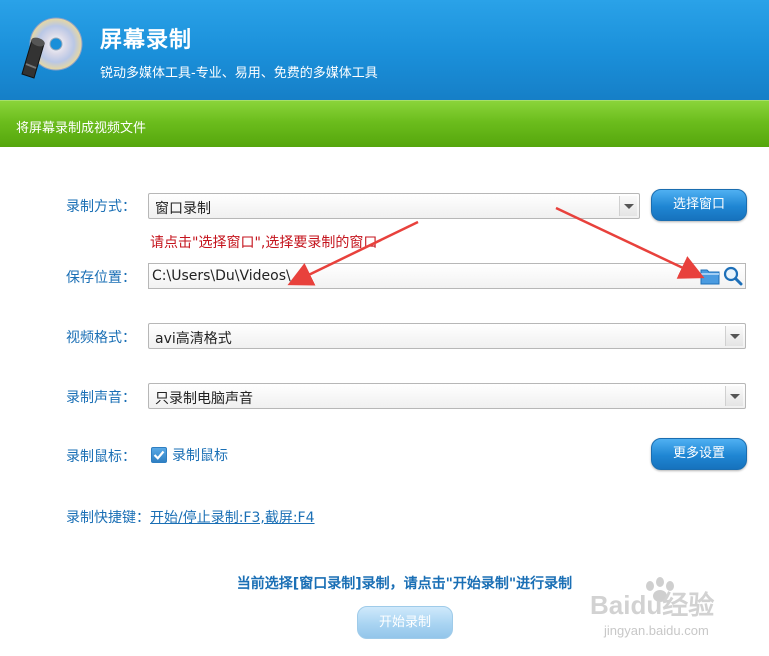 The width and height of the screenshot is (769, 656). Describe the element at coordinates (81, 128) in the screenshot. I see `banner-title: 将屏幕录制成视频文件` at that location.